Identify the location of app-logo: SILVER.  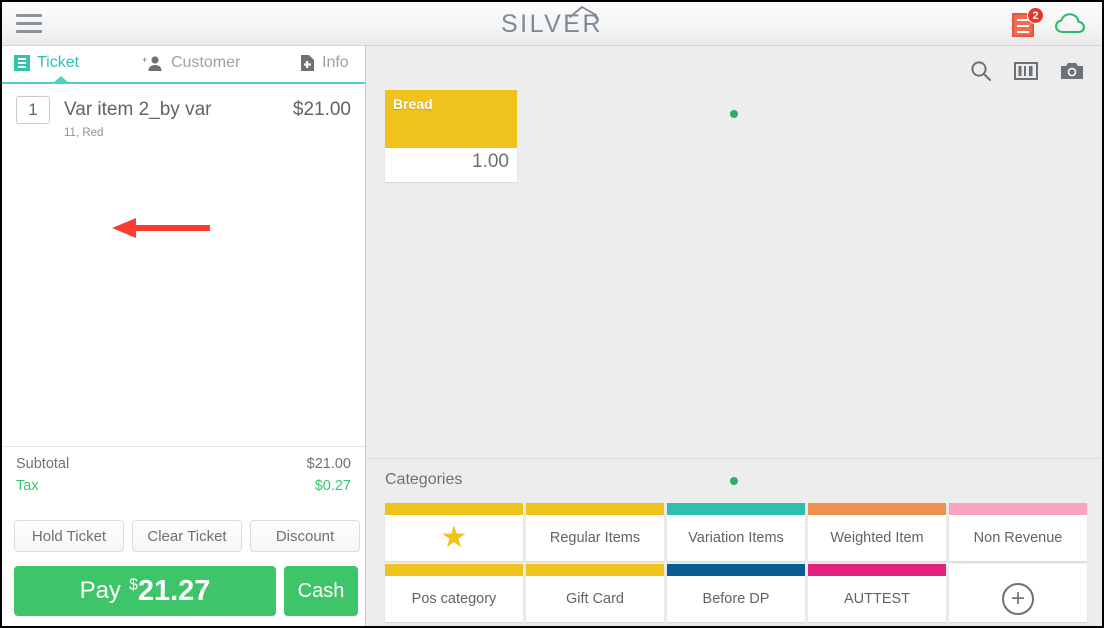
(552, 24).